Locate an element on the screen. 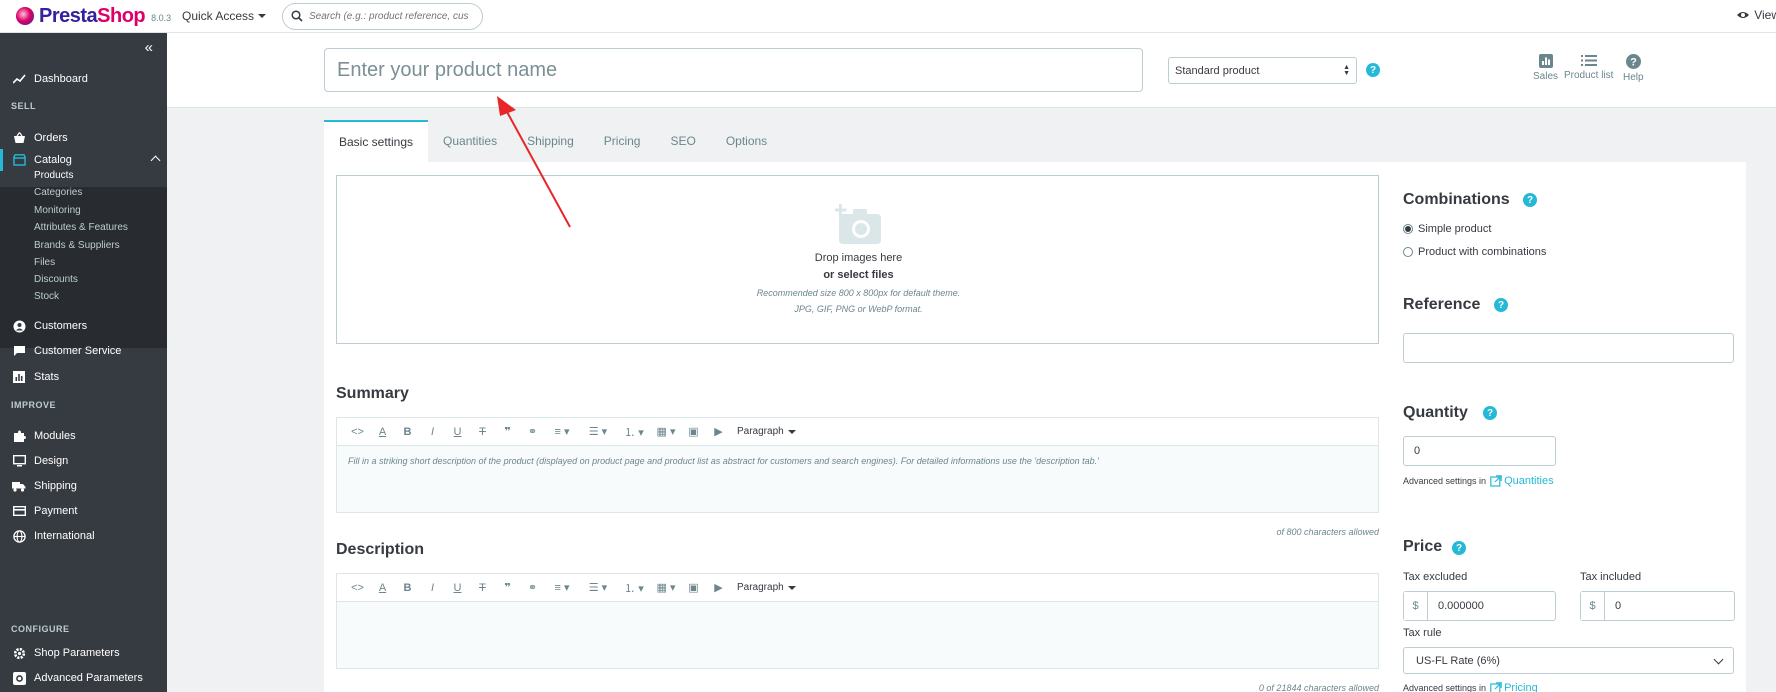  sidebar-item-shop-parameters: Shop Parameters is located at coordinates (83, 653).